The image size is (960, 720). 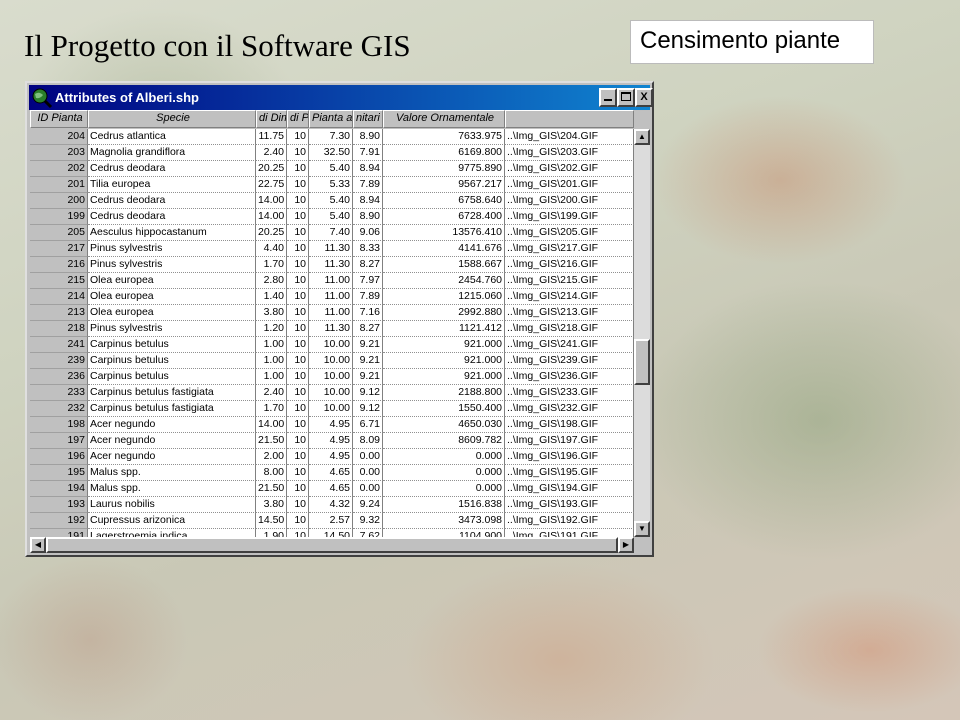 What do you see at coordinates (444, 185) in the screenshot?
I see `table-cell: 9567.217` at bounding box center [444, 185].